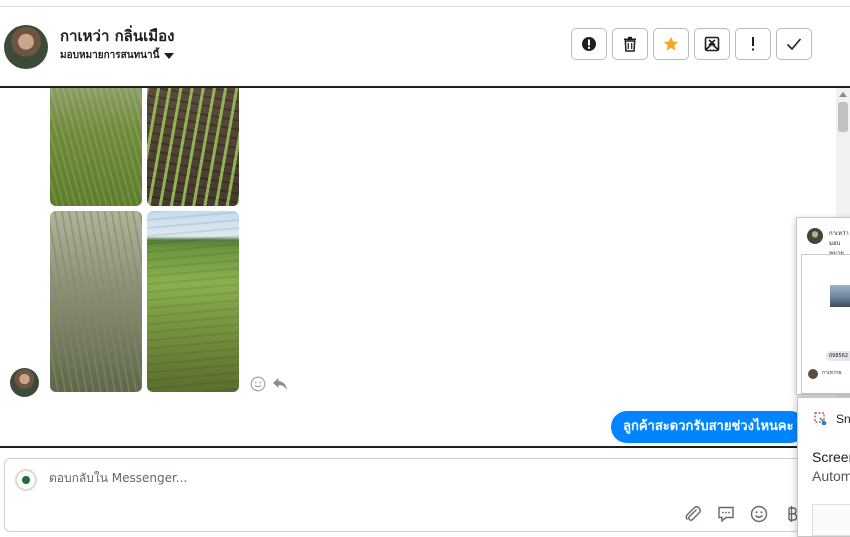  I want to click on star-button, so click(671, 44).